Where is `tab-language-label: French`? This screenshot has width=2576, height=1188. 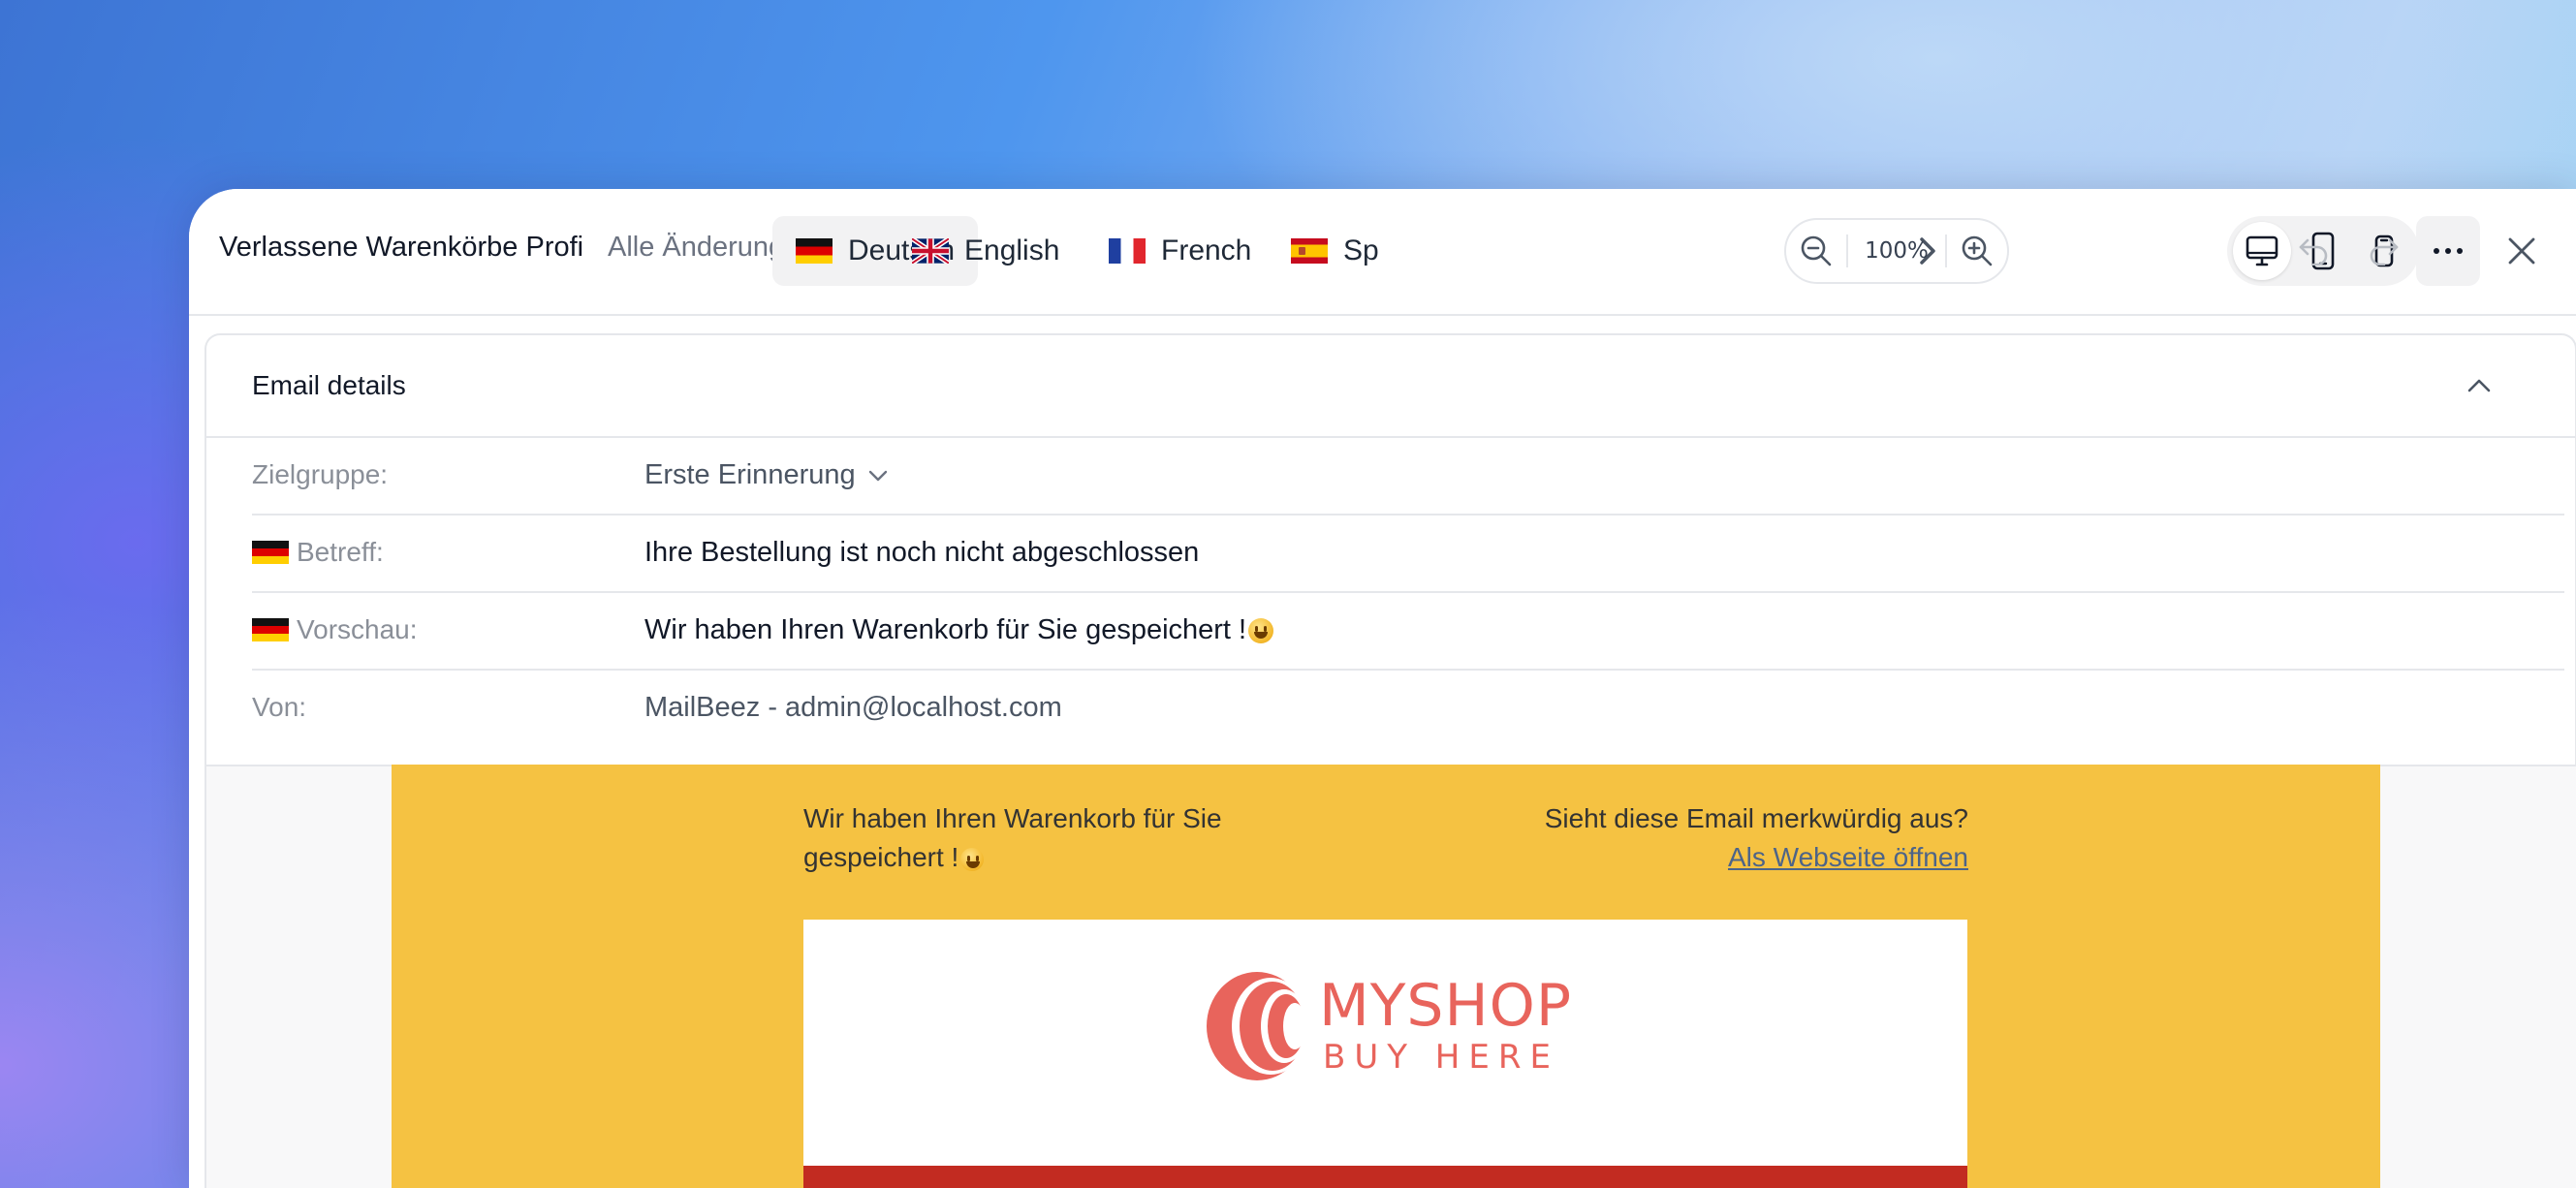 tab-language-label: French is located at coordinates (1206, 250).